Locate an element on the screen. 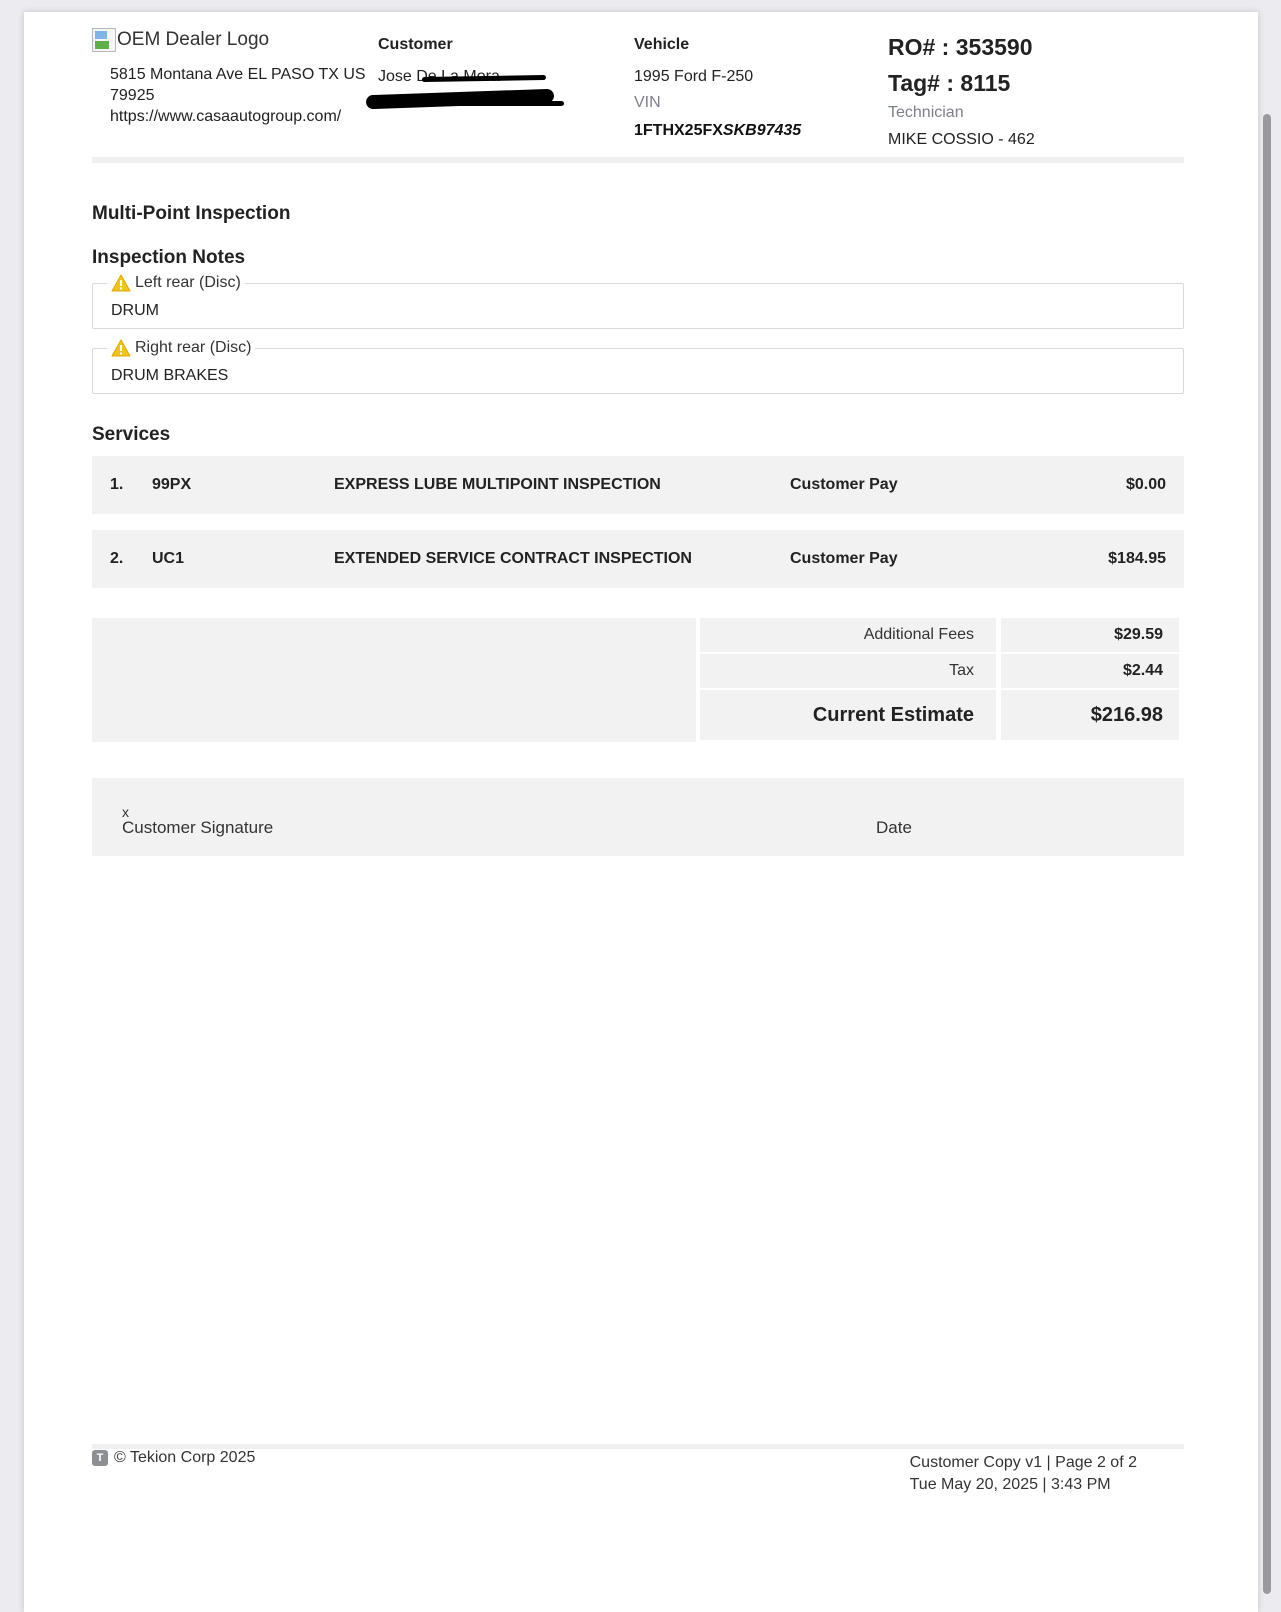  copyright: © Tekion Corp 2025 is located at coordinates (185, 1457).